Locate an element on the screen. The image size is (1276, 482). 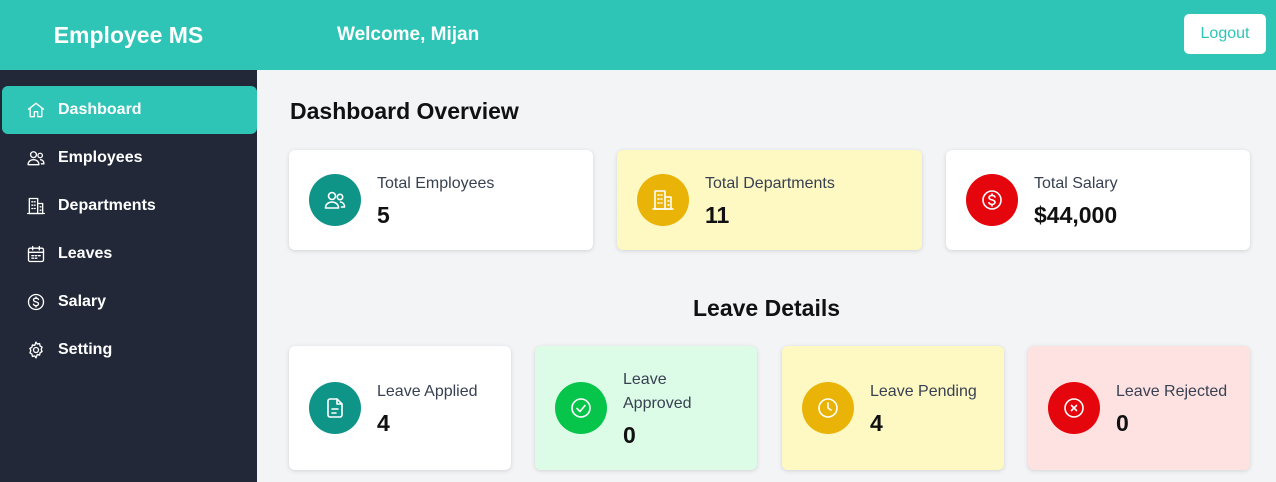
sidebar-item-departments: Departments is located at coordinates (129, 206).